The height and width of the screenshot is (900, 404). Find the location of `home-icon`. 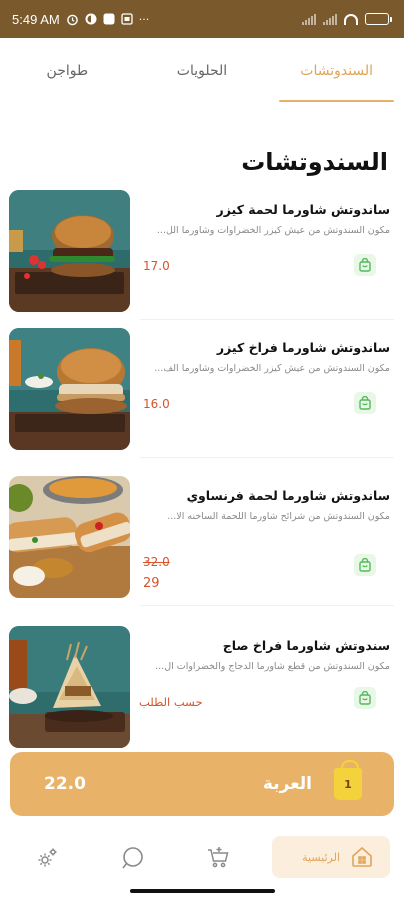

home-icon is located at coordinates (362, 856).